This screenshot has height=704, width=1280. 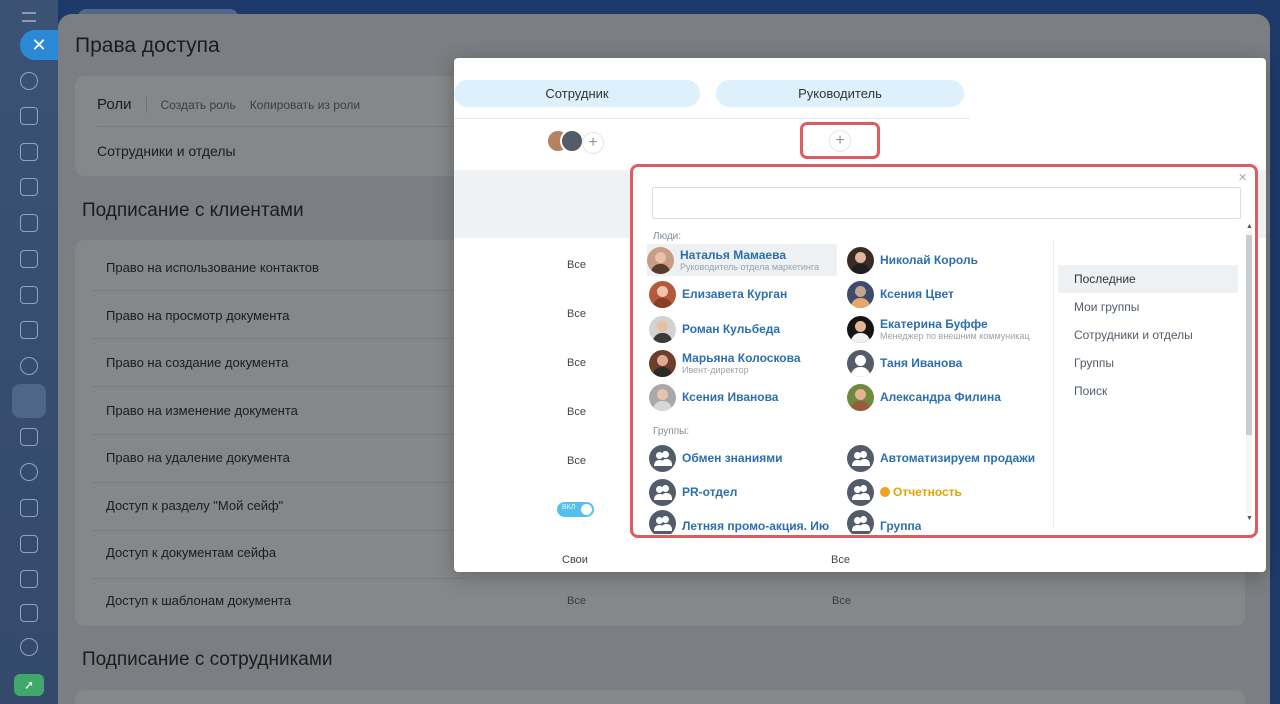 What do you see at coordinates (29, 152) in the screenshot?
I see `chat-icon` at bounding box center [29, 152].